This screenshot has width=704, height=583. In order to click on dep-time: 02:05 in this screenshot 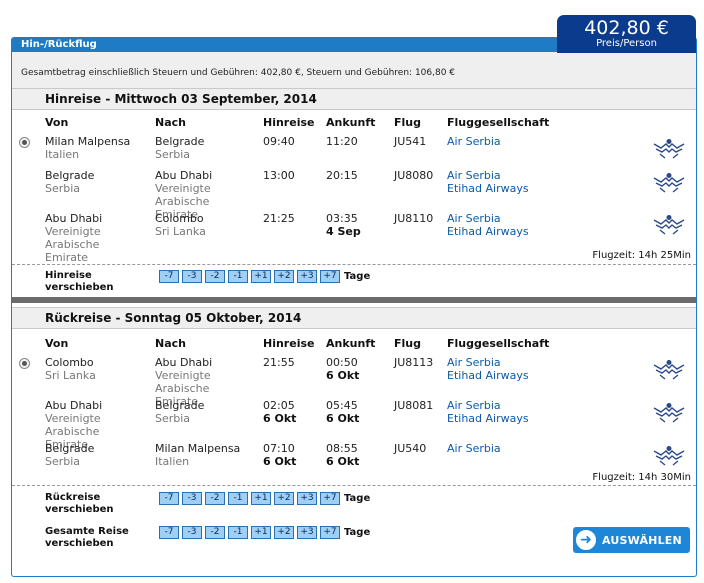, I will do `click(279, 405)`.